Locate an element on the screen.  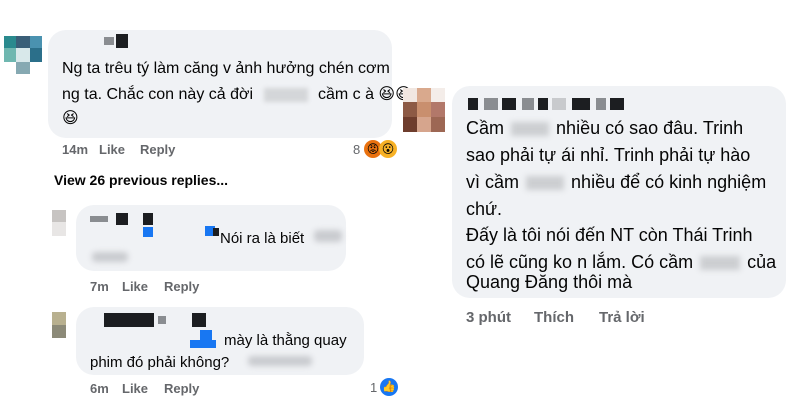
reaction-summary: 8 😡 😮 is located at coordinates (377, 150).